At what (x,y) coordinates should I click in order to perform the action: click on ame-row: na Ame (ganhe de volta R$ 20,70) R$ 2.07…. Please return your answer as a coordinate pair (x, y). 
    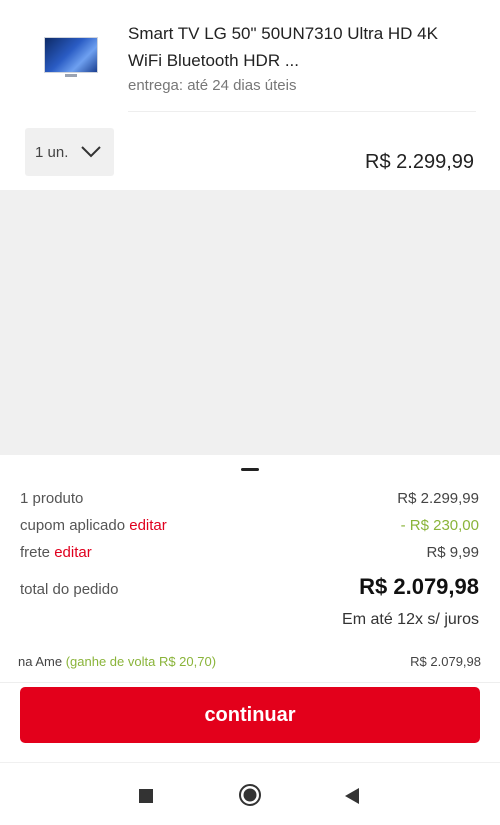
    Looking at the image, I should click on (249, 661).